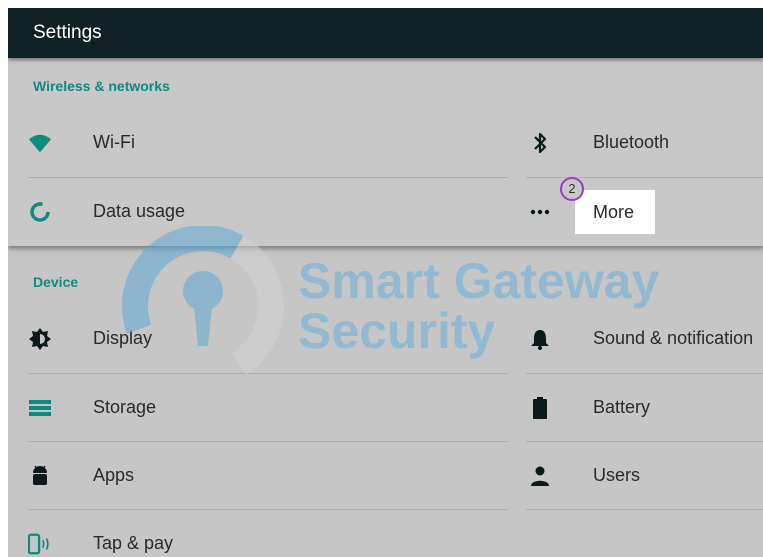 The width and height of the screenshot is (763, 557). I want to click on settings-item-data-usage: Data usage, so click(258, 212).